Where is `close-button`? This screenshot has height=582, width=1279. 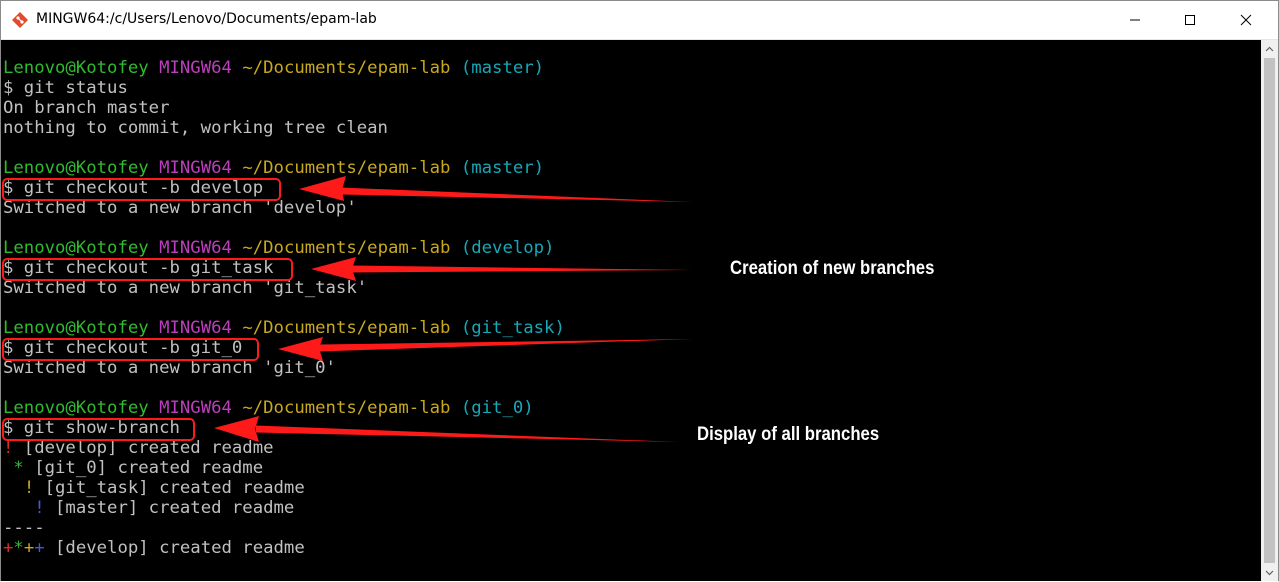
close-button is located at coordinates (1246, 20).